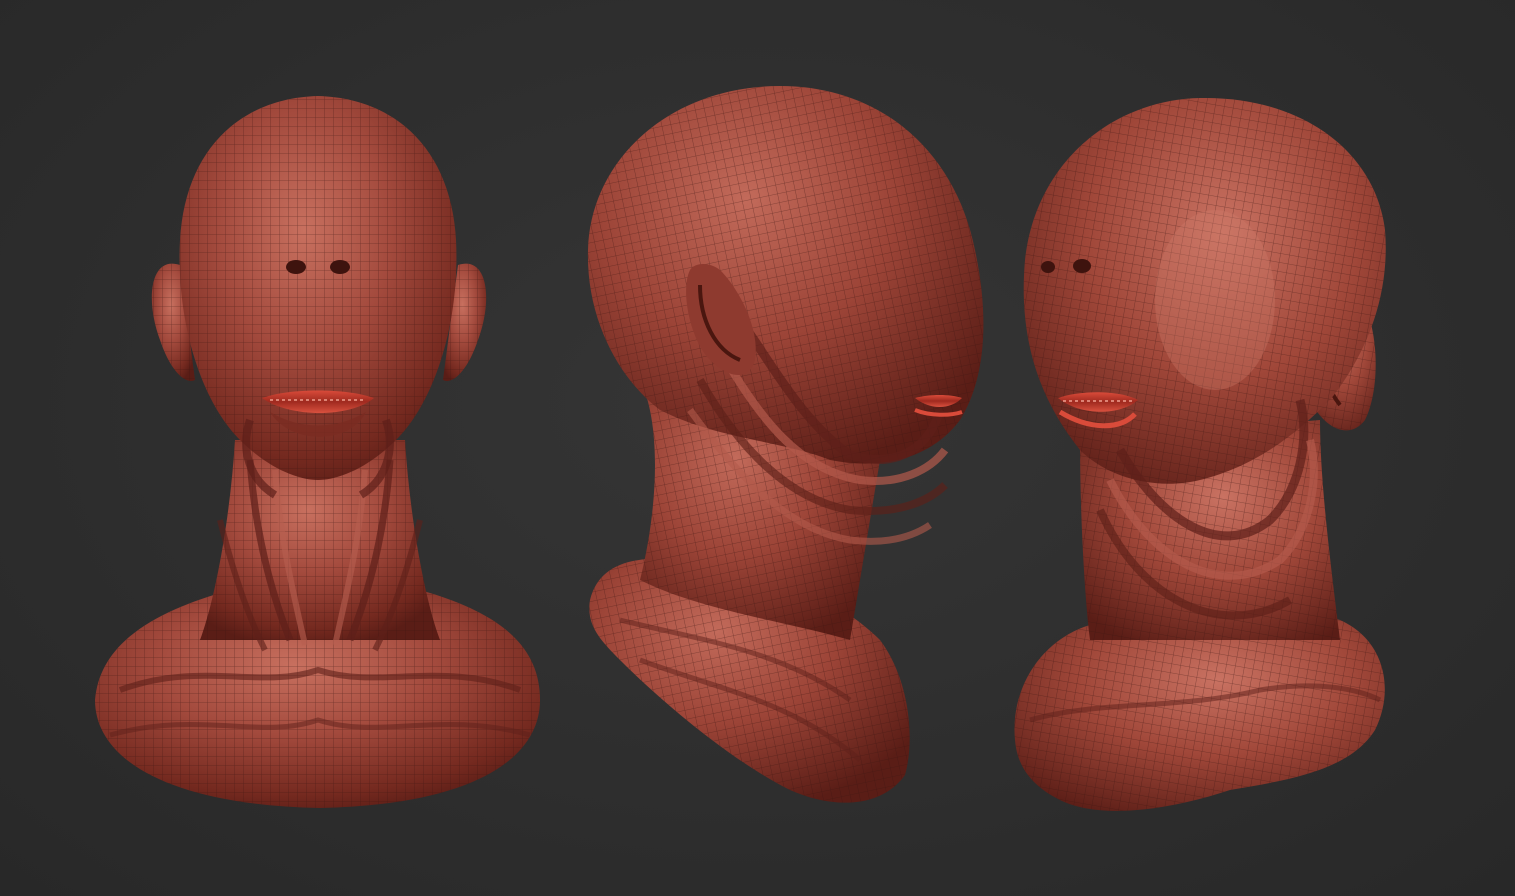 This screenshot has height=896, width=1515. I want to click on front-nostril-right, so click(340, 267).